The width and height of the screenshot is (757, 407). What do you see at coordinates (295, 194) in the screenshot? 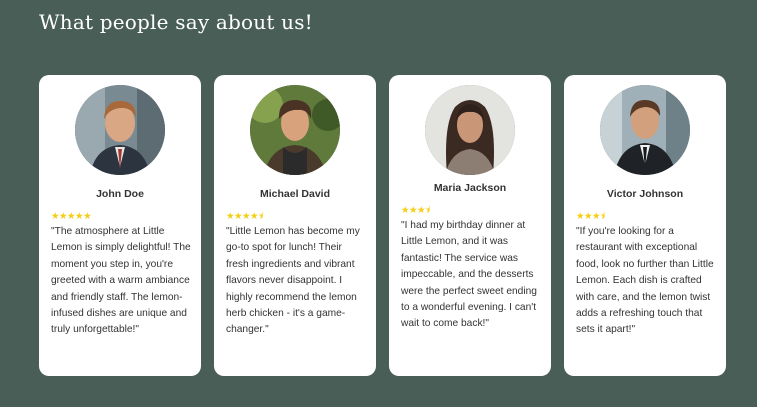
I see `reviewer-name: Michael David` at bounding box center [295, 194].